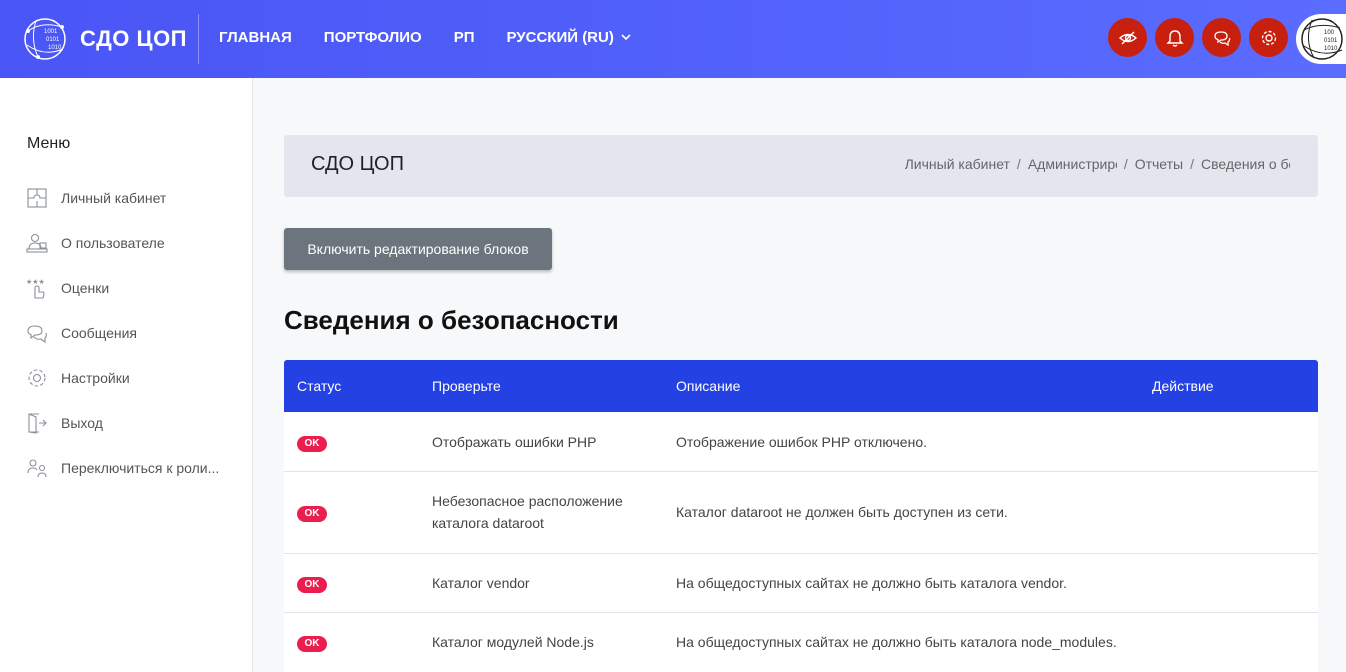 The width and height of the screenshot is (1346, 672). Describe the element at coordinates (1329, 33) in the screenshot. I see `svg-text: 100` at that location.